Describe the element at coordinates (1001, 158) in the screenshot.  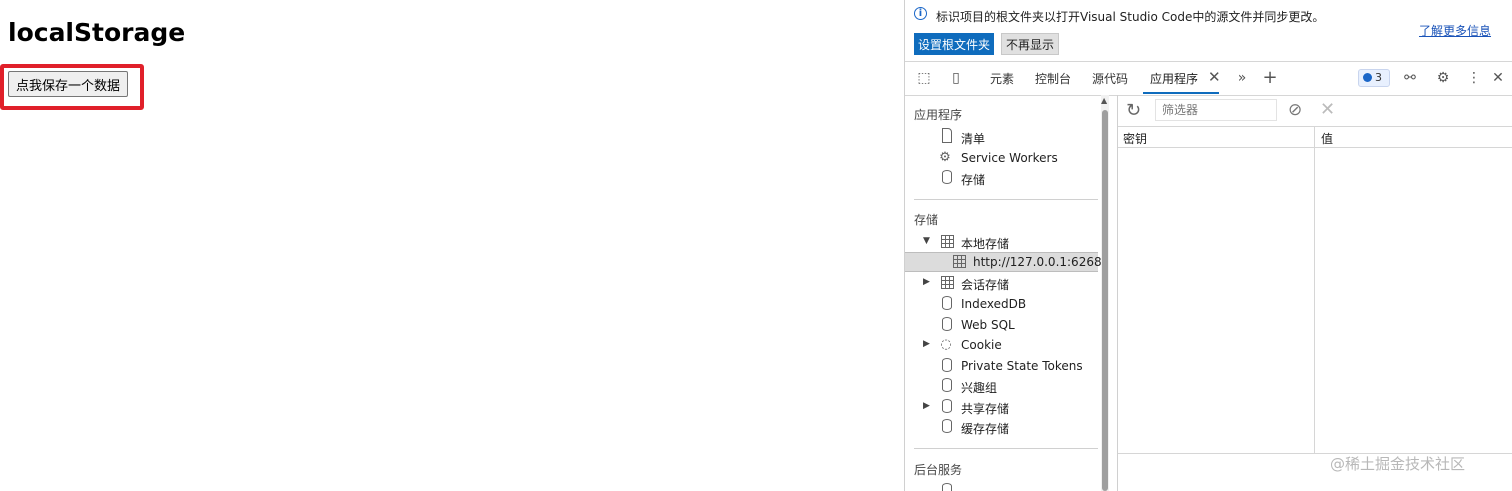
I see `tree-item-service-workers: ⚙ Service Workers` at that location.